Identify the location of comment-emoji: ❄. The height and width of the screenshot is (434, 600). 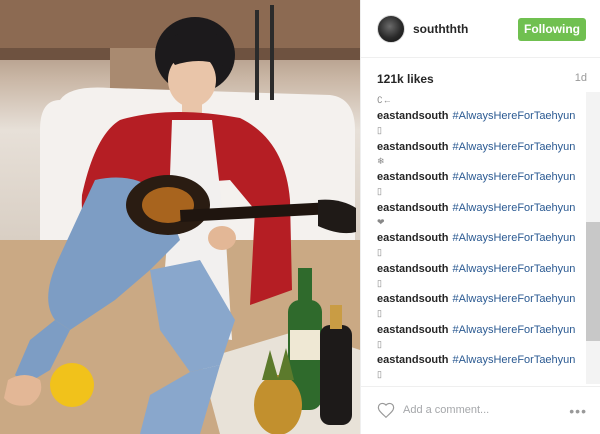
(381, 160).